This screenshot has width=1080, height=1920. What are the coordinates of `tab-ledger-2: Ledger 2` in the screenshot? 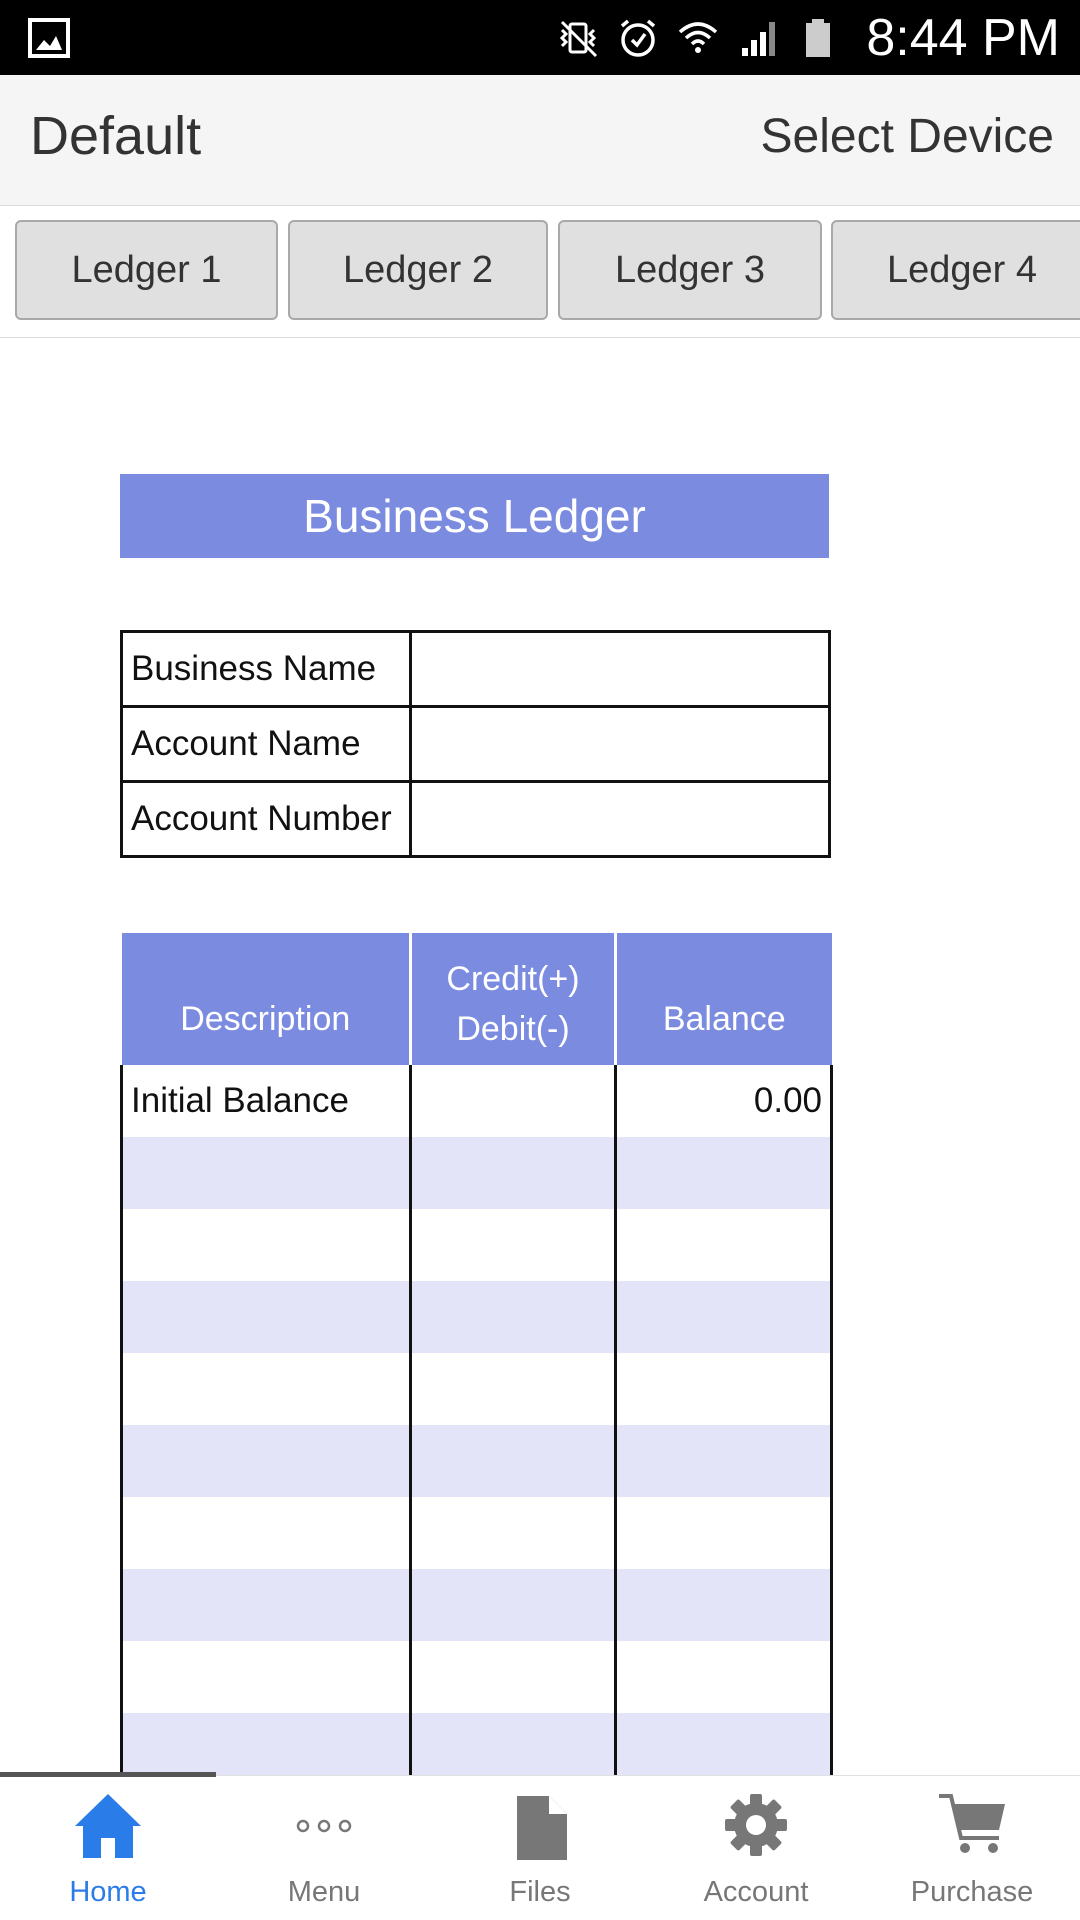 It's located at (418, 270).